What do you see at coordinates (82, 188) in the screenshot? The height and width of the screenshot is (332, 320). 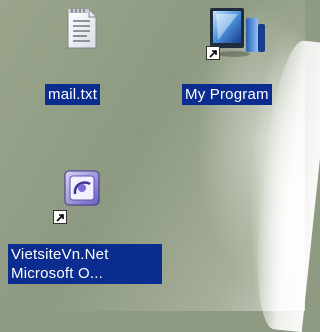 I see `office-shortcut-icon` at bounding box center [82, 188].